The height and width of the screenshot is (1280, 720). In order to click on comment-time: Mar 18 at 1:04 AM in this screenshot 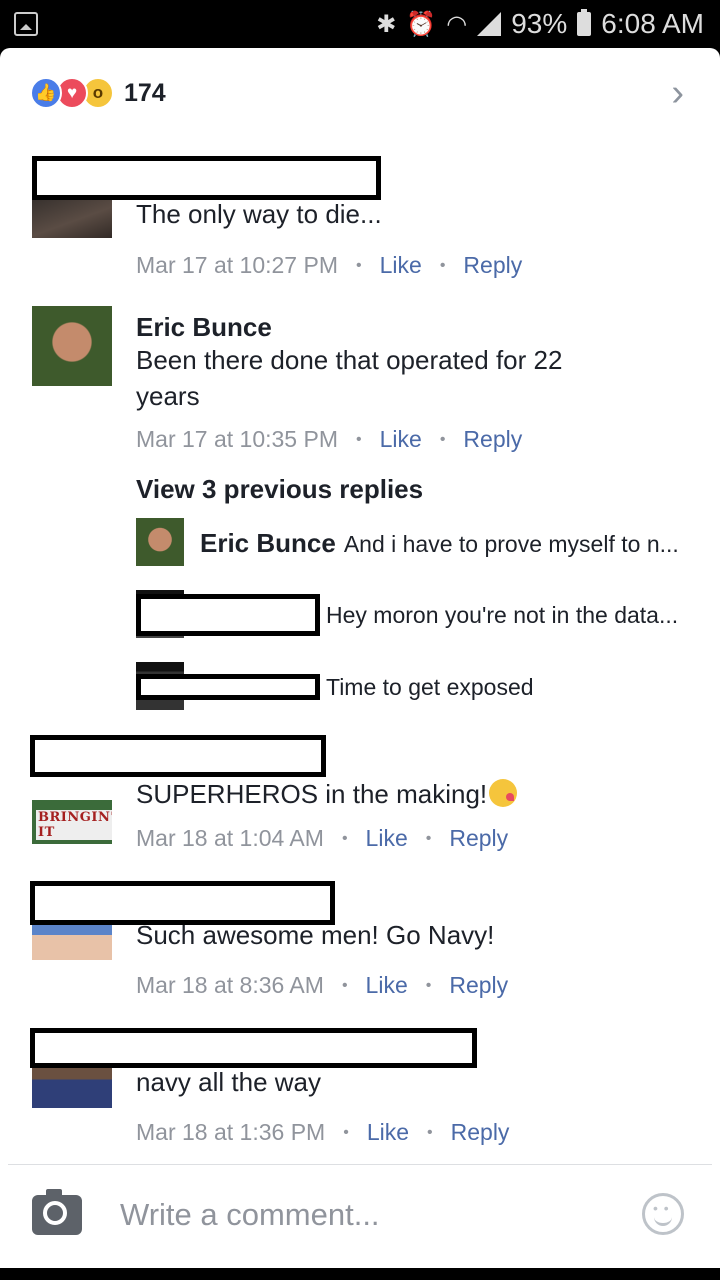, I will do `click(230, 838)`.